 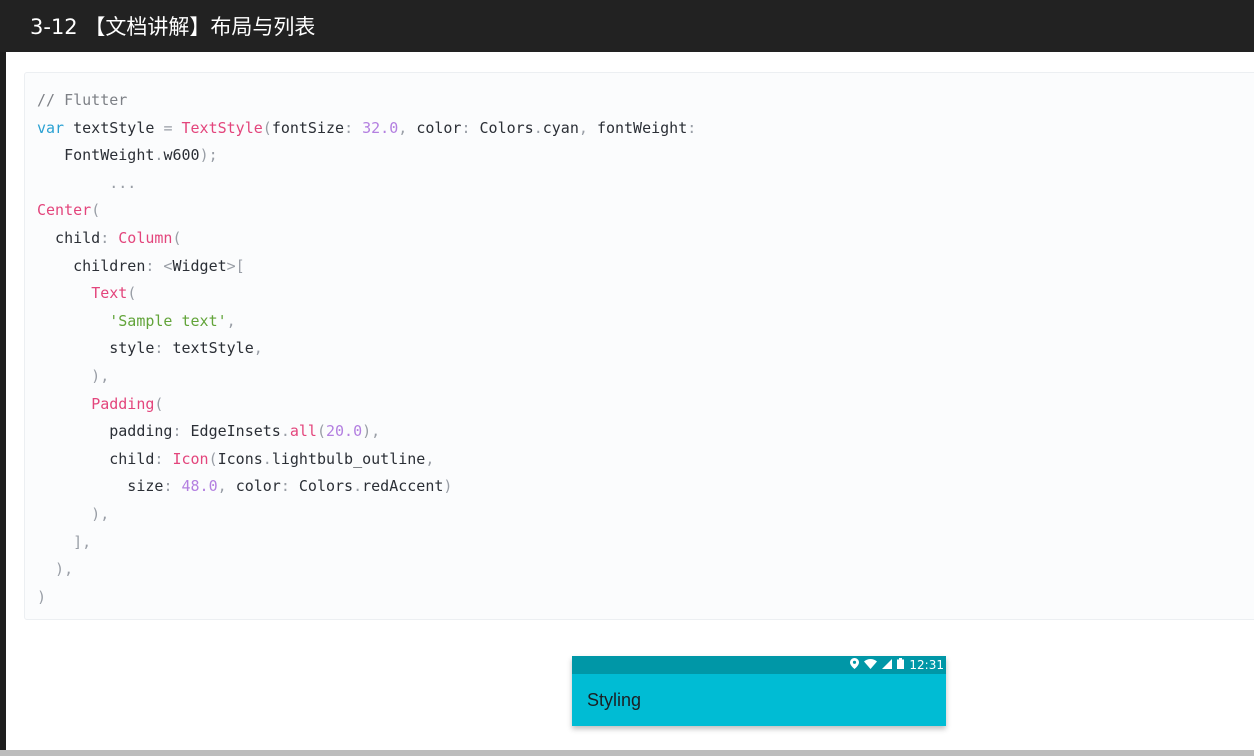 I want to click on battery-icon, so click(x=901, y=665).